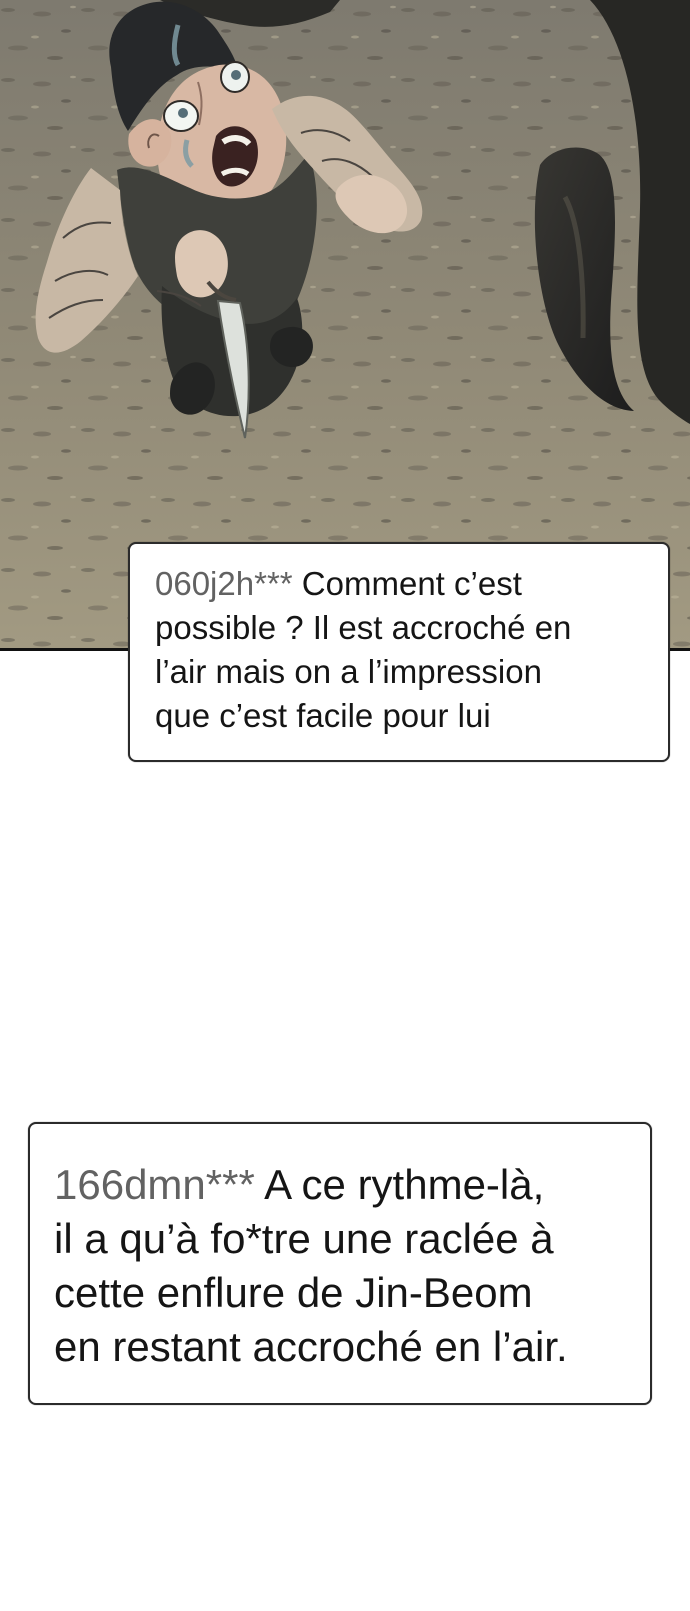 The height and width of the screenshot is (1611, 690). Describe the element at coordinates (311, 1346) in the screenshot. I see `comment-line: en restant accroché en l’air.` at that location.